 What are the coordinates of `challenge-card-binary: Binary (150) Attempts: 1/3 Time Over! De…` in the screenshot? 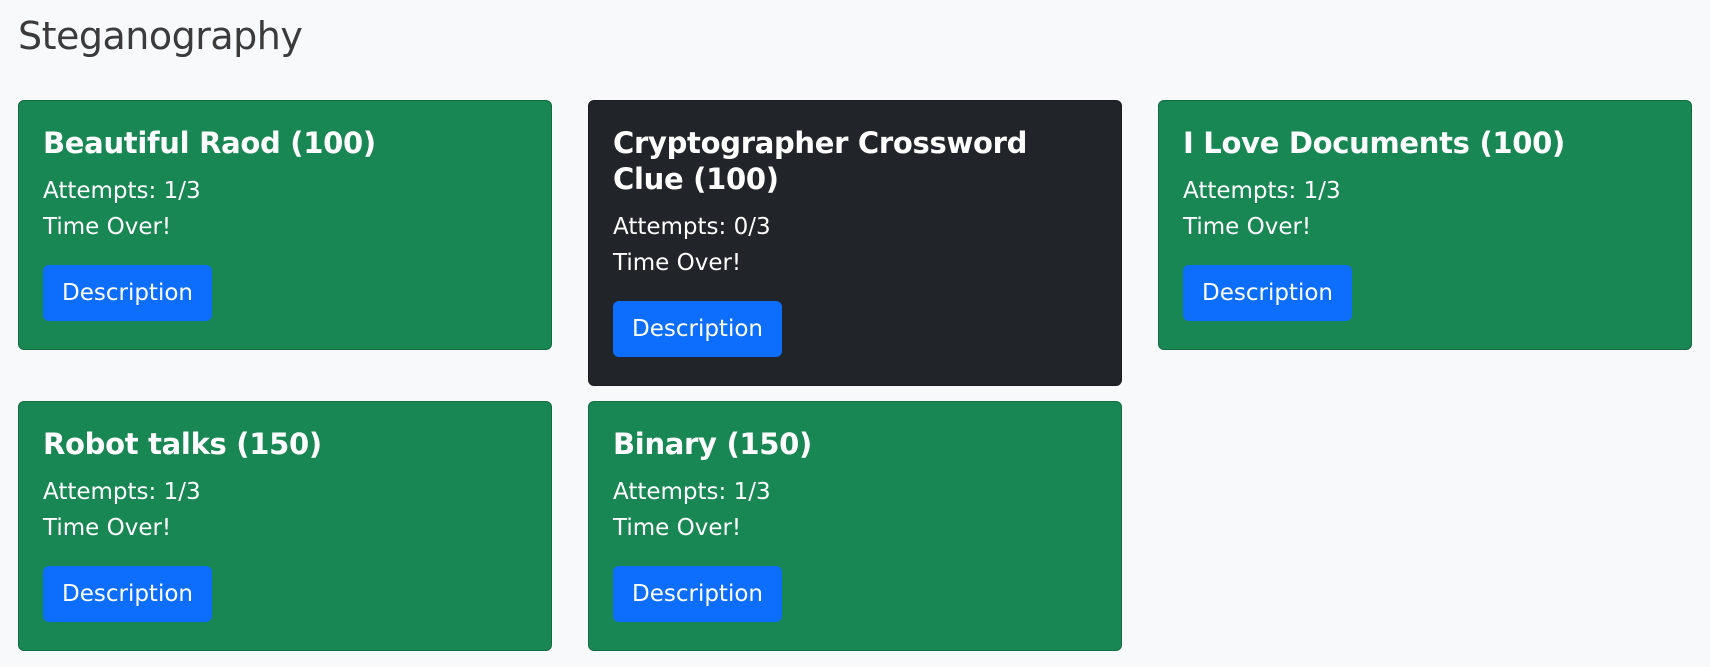 It's located at (855, 526).